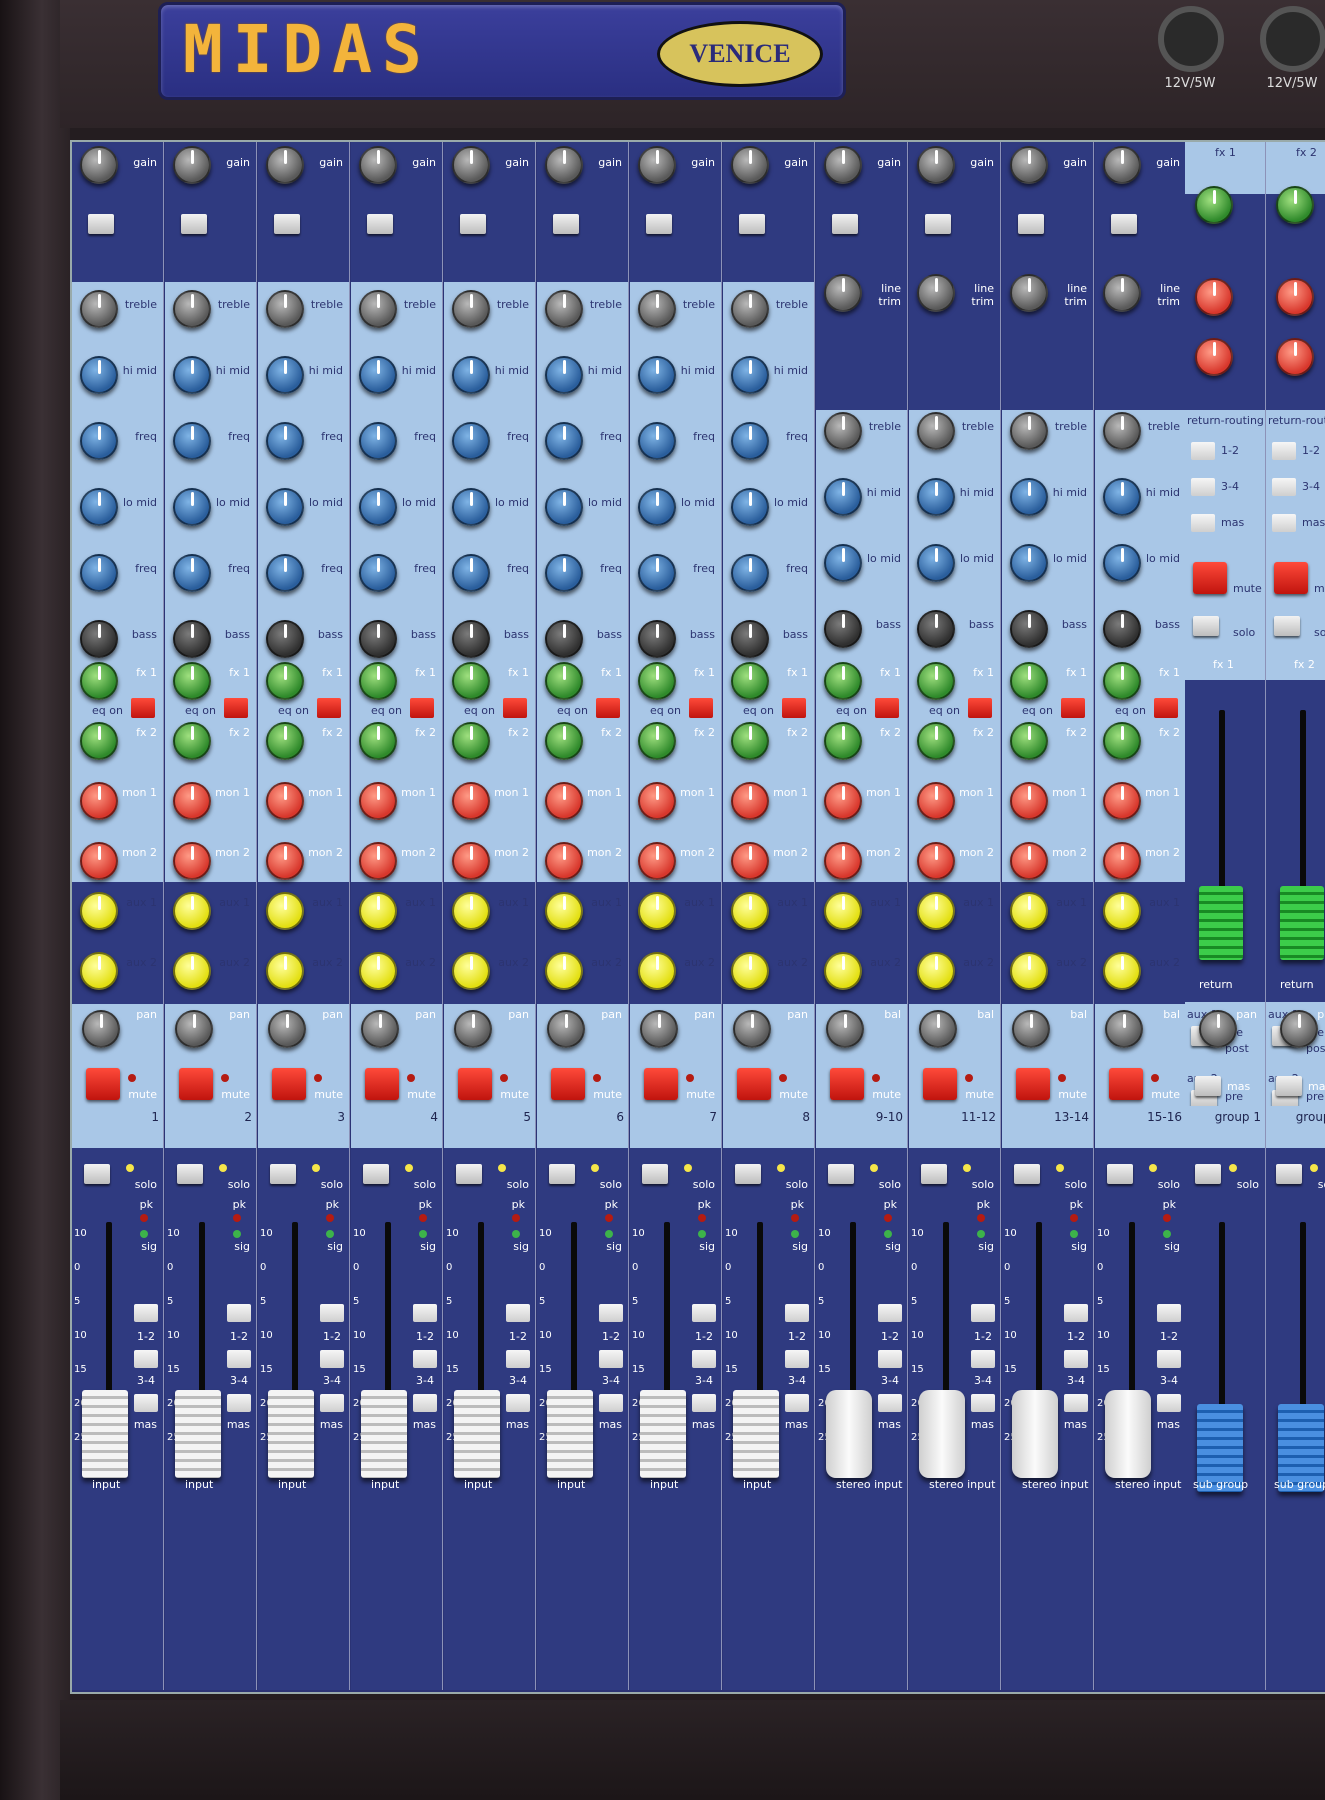 The width and height of the screenshot is (1325, 1800). What do you see at coordinates (285, 165) in the screenshot?
I see `gain-knob` at bounding box center [285, 165].